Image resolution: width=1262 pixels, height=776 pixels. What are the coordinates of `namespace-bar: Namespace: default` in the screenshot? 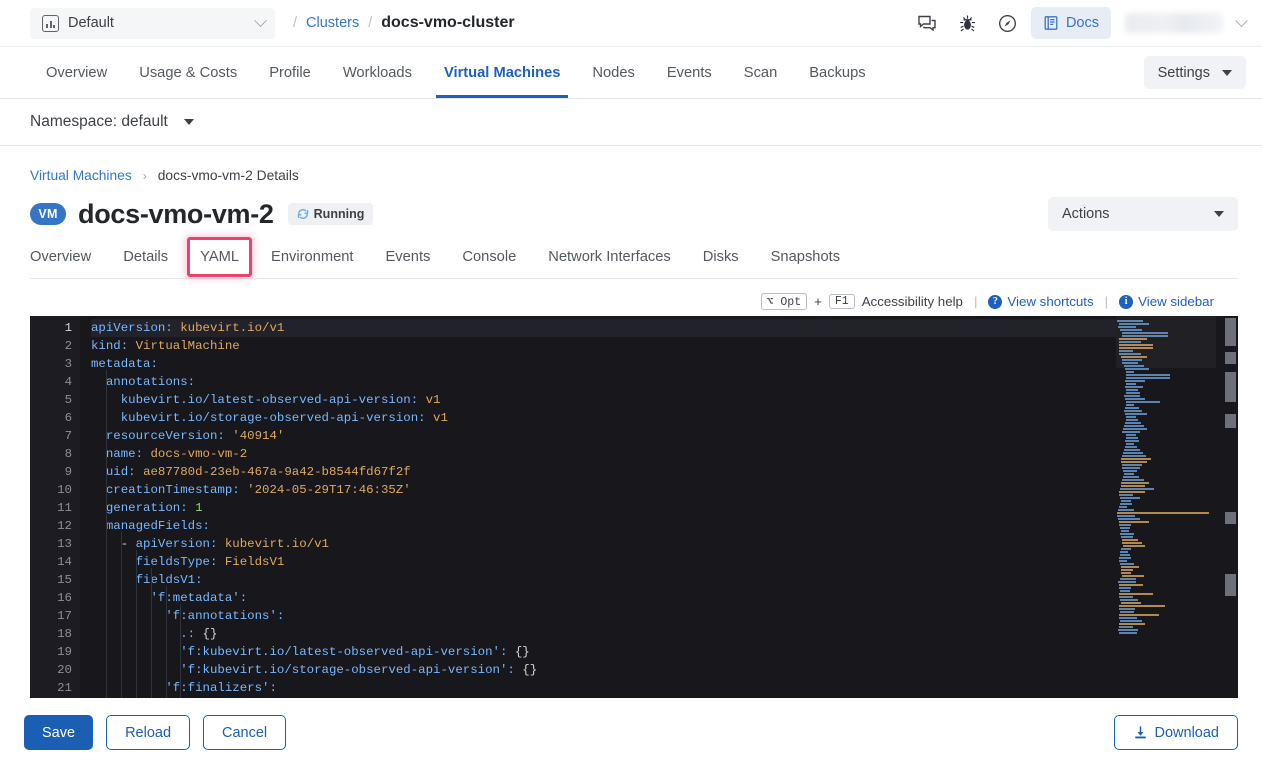 It's located at (631, 122).